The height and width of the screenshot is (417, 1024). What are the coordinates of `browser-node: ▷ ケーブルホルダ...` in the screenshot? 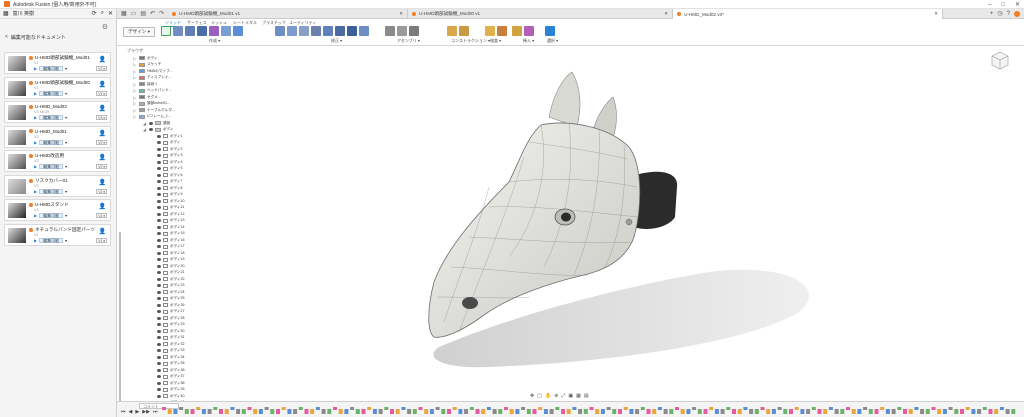 It's located at (154, 110).